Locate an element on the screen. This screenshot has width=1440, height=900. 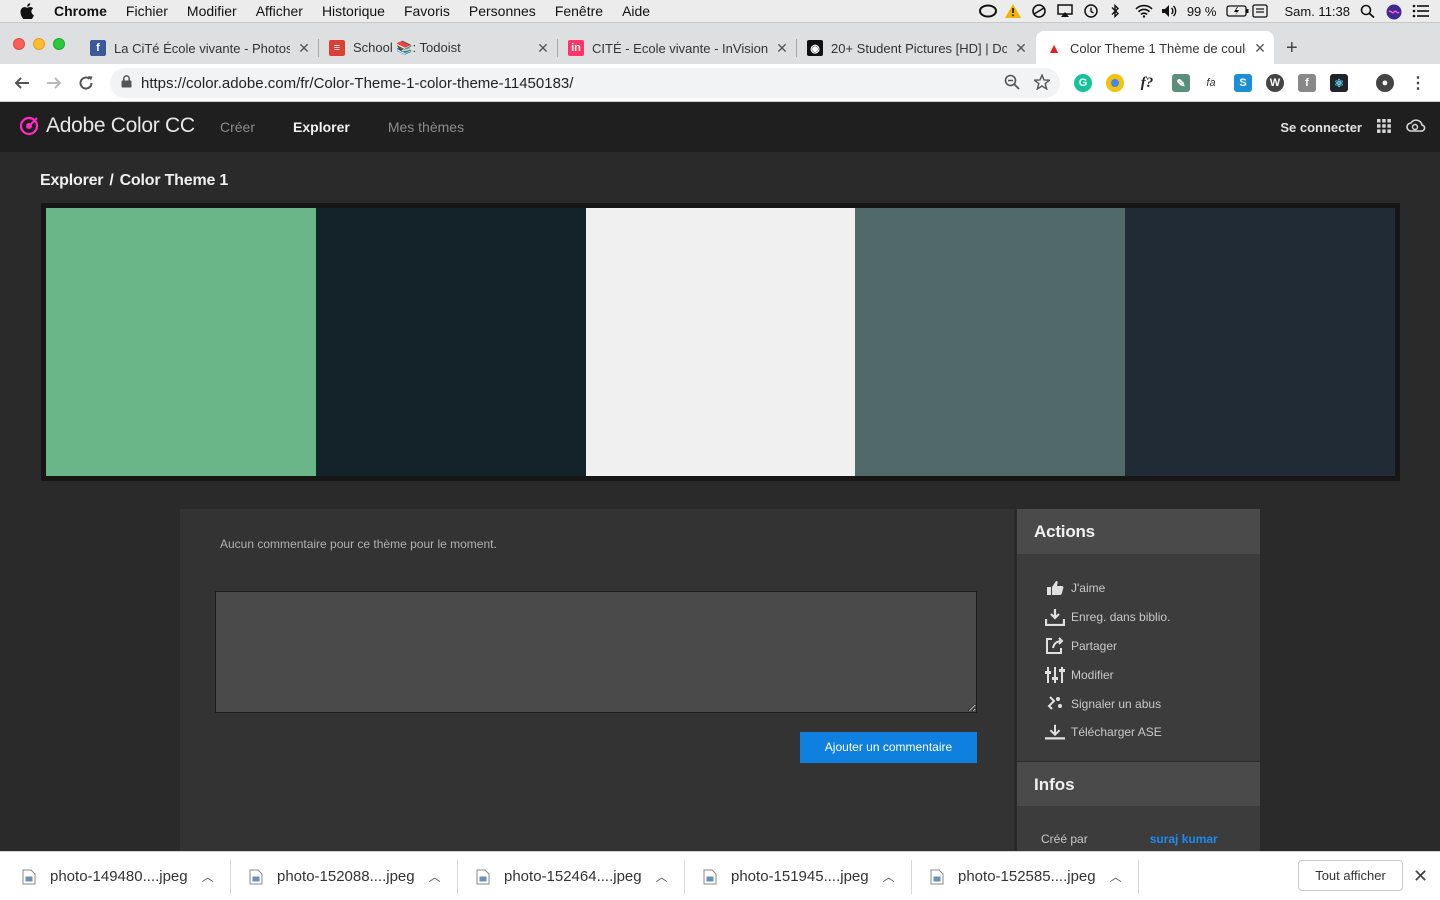
menu-historique: Historique is located at coordinates (353, 11).